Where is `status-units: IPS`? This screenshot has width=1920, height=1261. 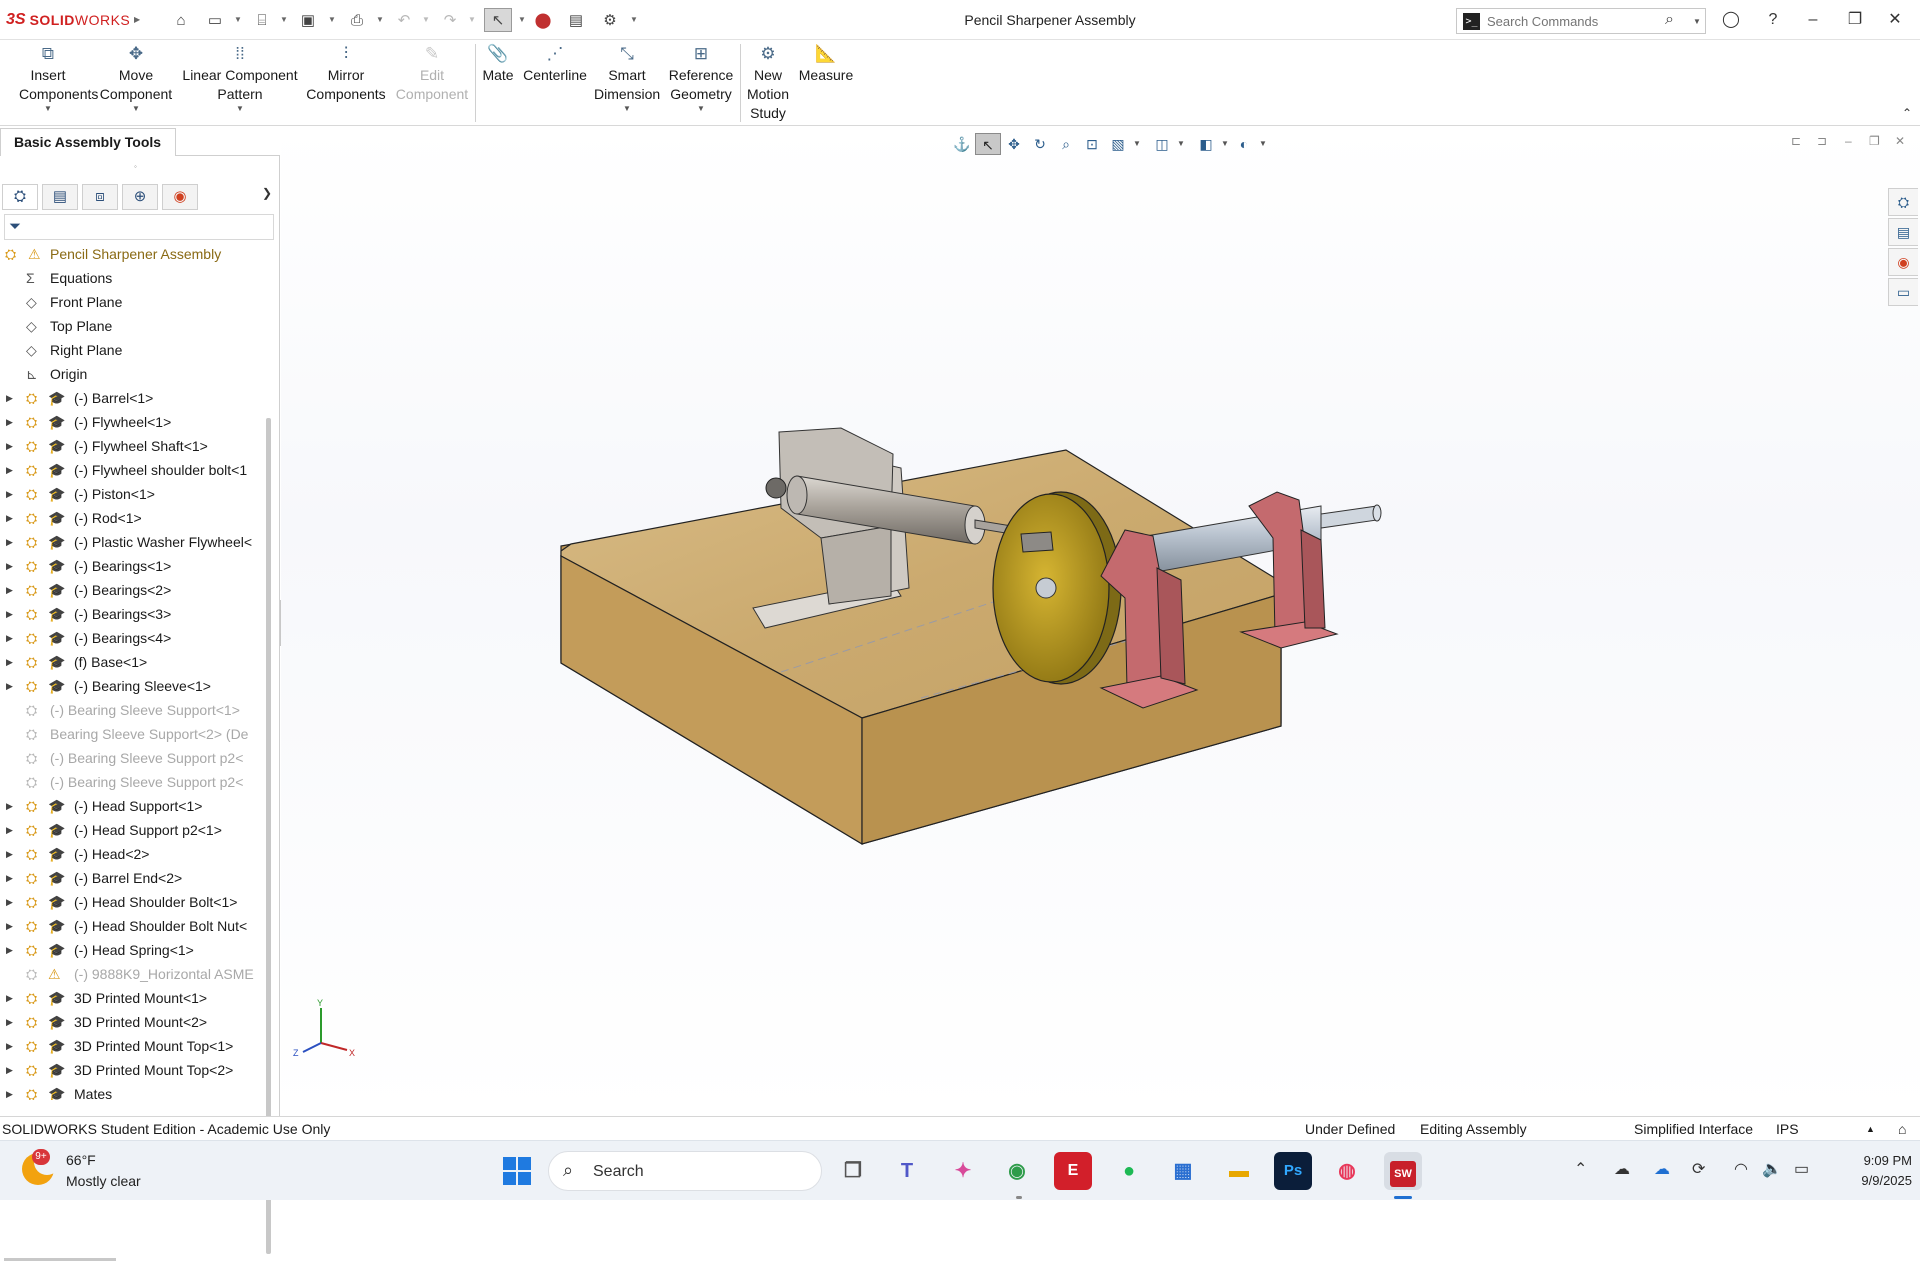 status-units: IPS is located at coordinates (1787, 1129).